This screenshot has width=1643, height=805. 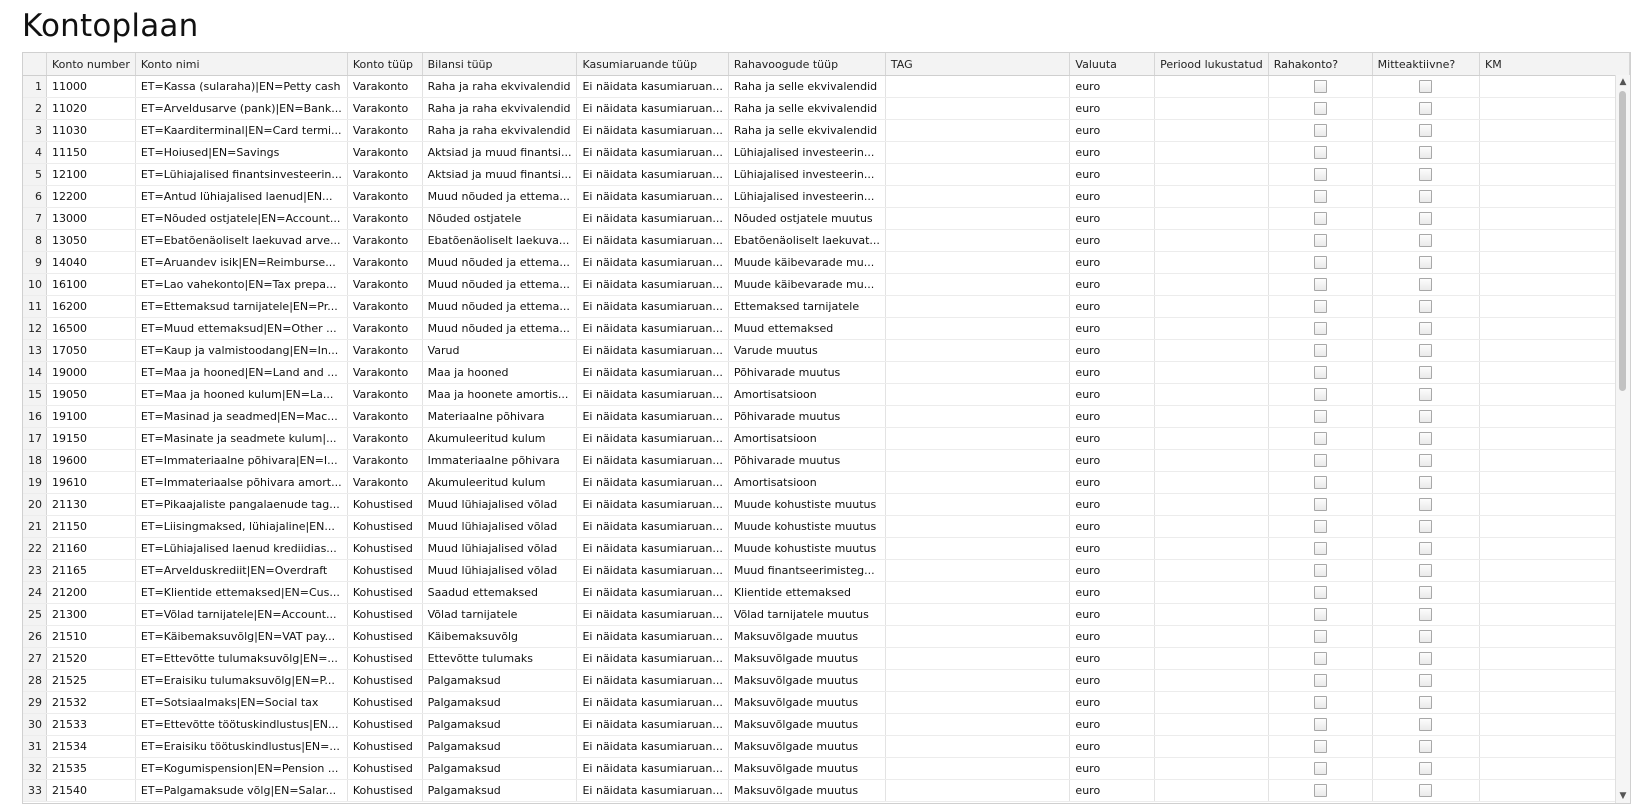 What do you see at coordinates (91, 570) in the screenshot?
I see `account-number-cell: 21165` at bounding box center [91, 570].